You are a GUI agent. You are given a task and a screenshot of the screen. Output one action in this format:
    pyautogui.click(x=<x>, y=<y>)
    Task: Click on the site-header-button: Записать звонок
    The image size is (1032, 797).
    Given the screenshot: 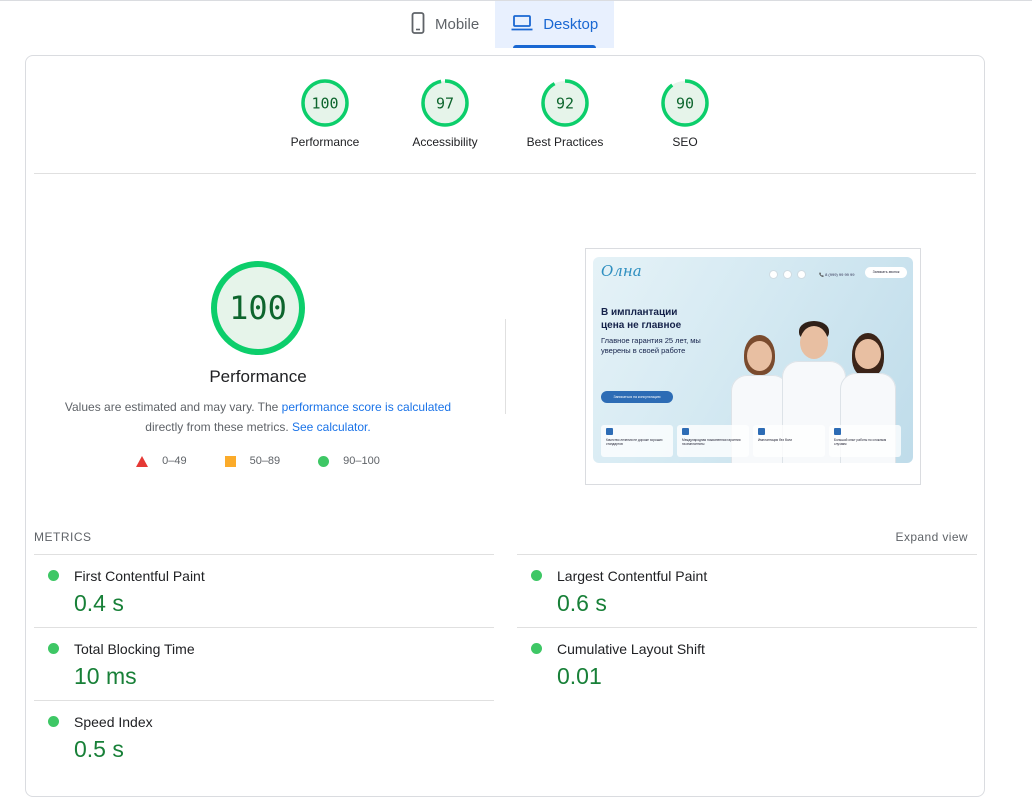 What is the action you would take?
    pyautogui.click(x=886, y=272)
    